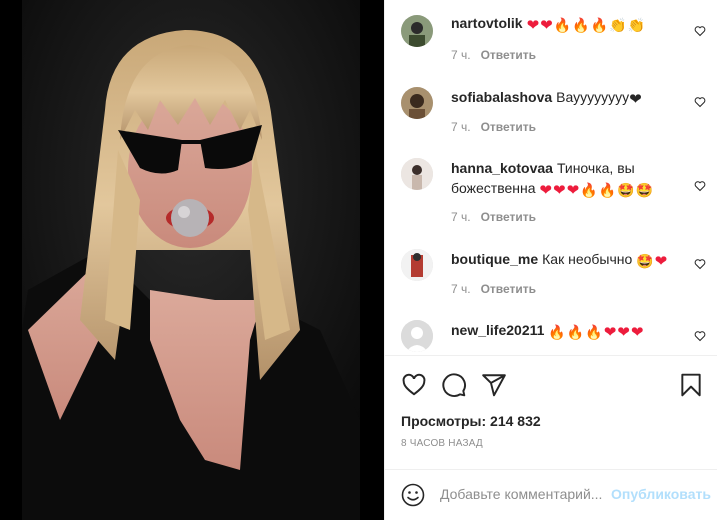  I want to click on share-button, so click(494, 385).